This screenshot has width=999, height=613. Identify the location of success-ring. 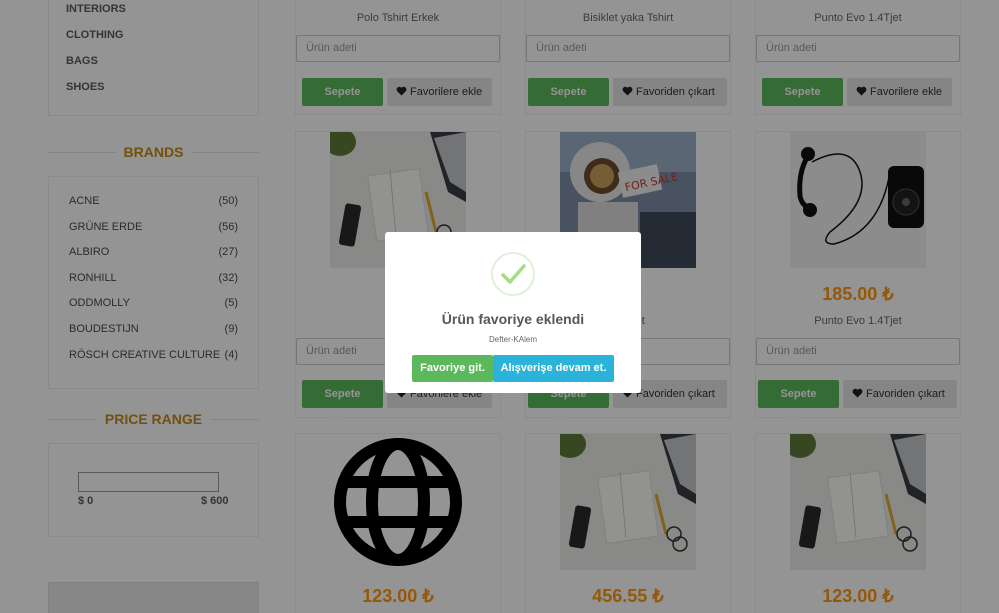
(513, 274).